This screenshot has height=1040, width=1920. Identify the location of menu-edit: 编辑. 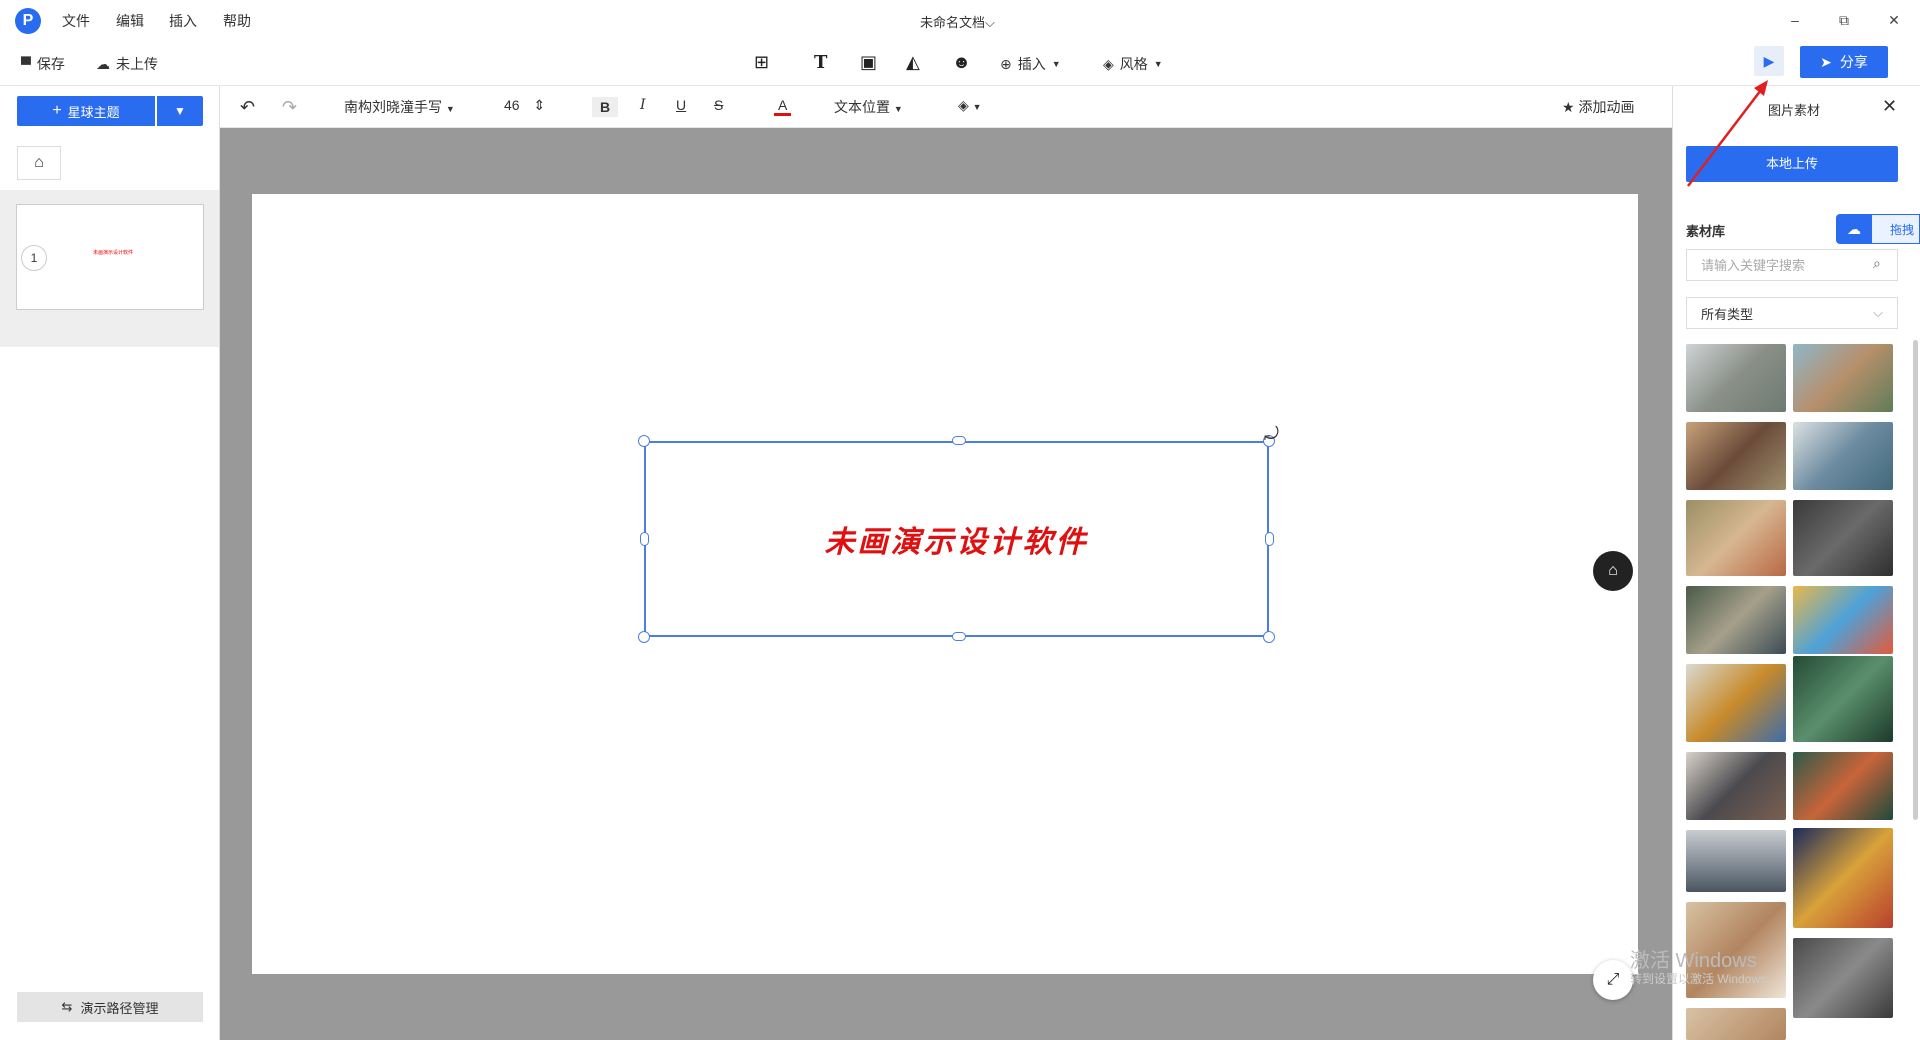
(130, 21).